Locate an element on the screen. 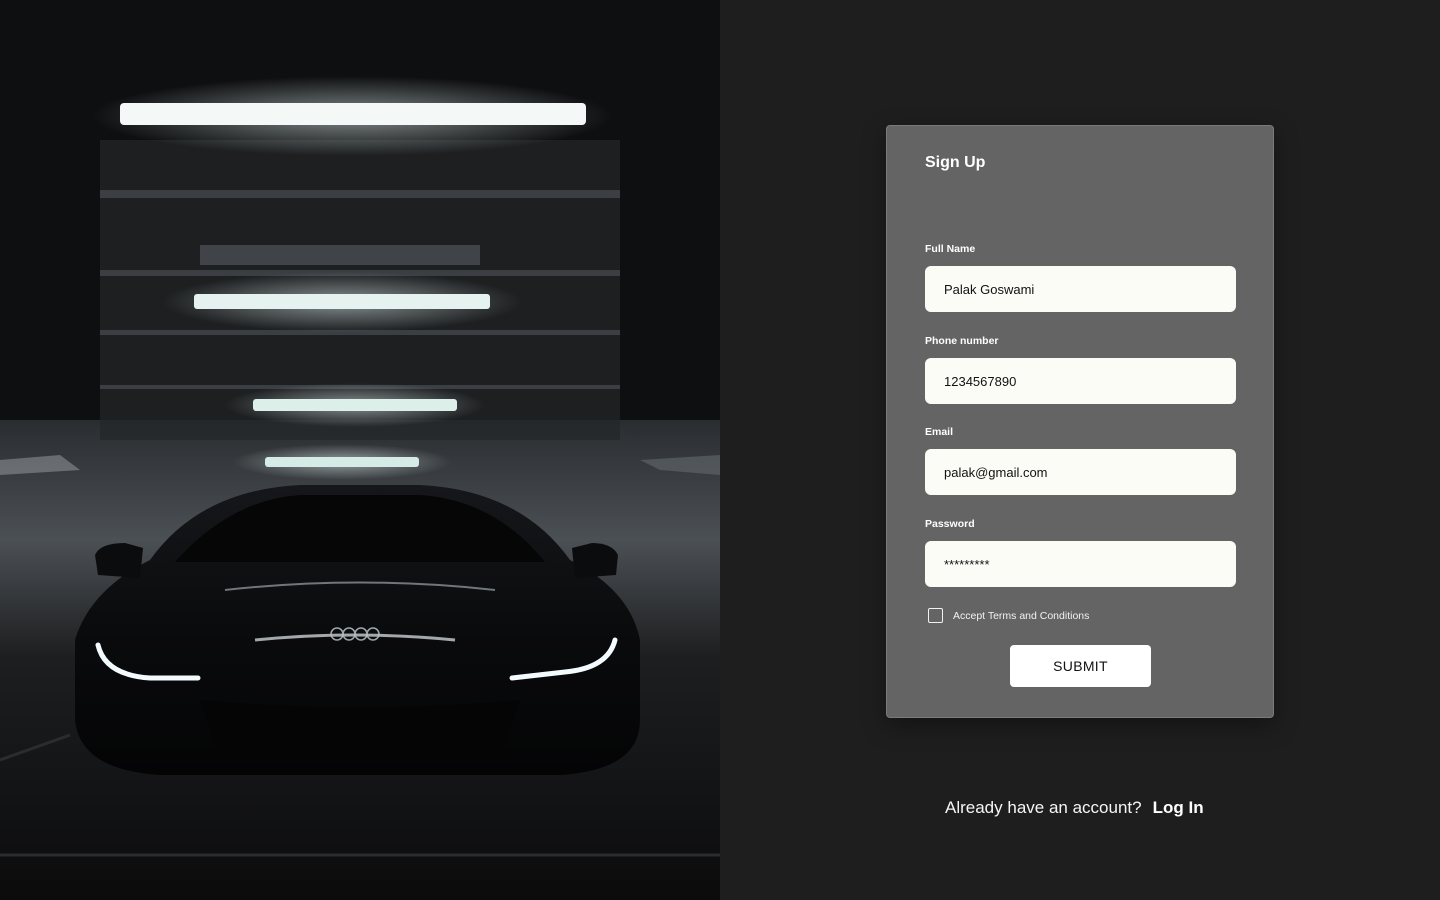 The width and height of the screenshot is (1440, 900). email-label: Email is located at coordinates (939, 432).